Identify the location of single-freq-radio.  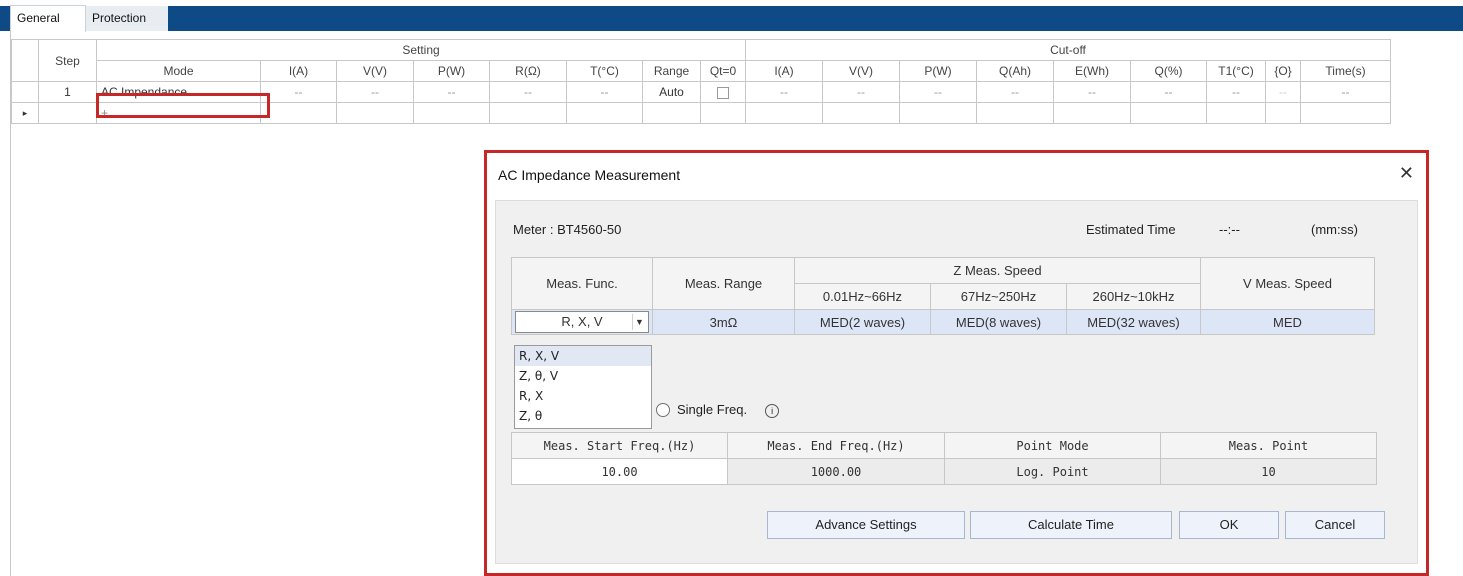
(663, 410).